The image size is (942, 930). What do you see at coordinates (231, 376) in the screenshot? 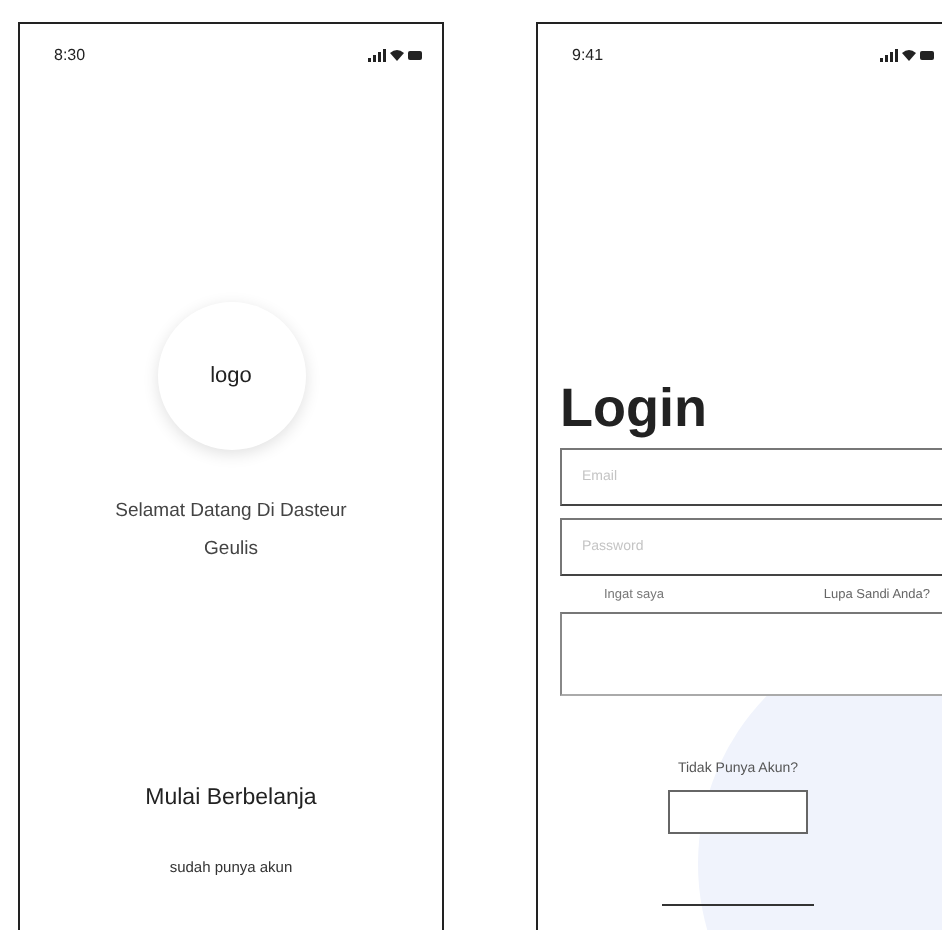
I see `logo-circle: logo` at bounding box center [231, 376].